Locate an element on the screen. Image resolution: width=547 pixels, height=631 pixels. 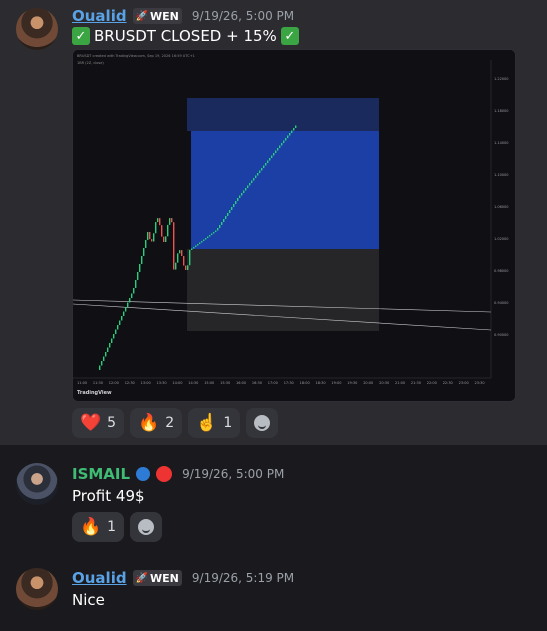
time-tick-label: 17:30 is located at coordinates (289, 383).